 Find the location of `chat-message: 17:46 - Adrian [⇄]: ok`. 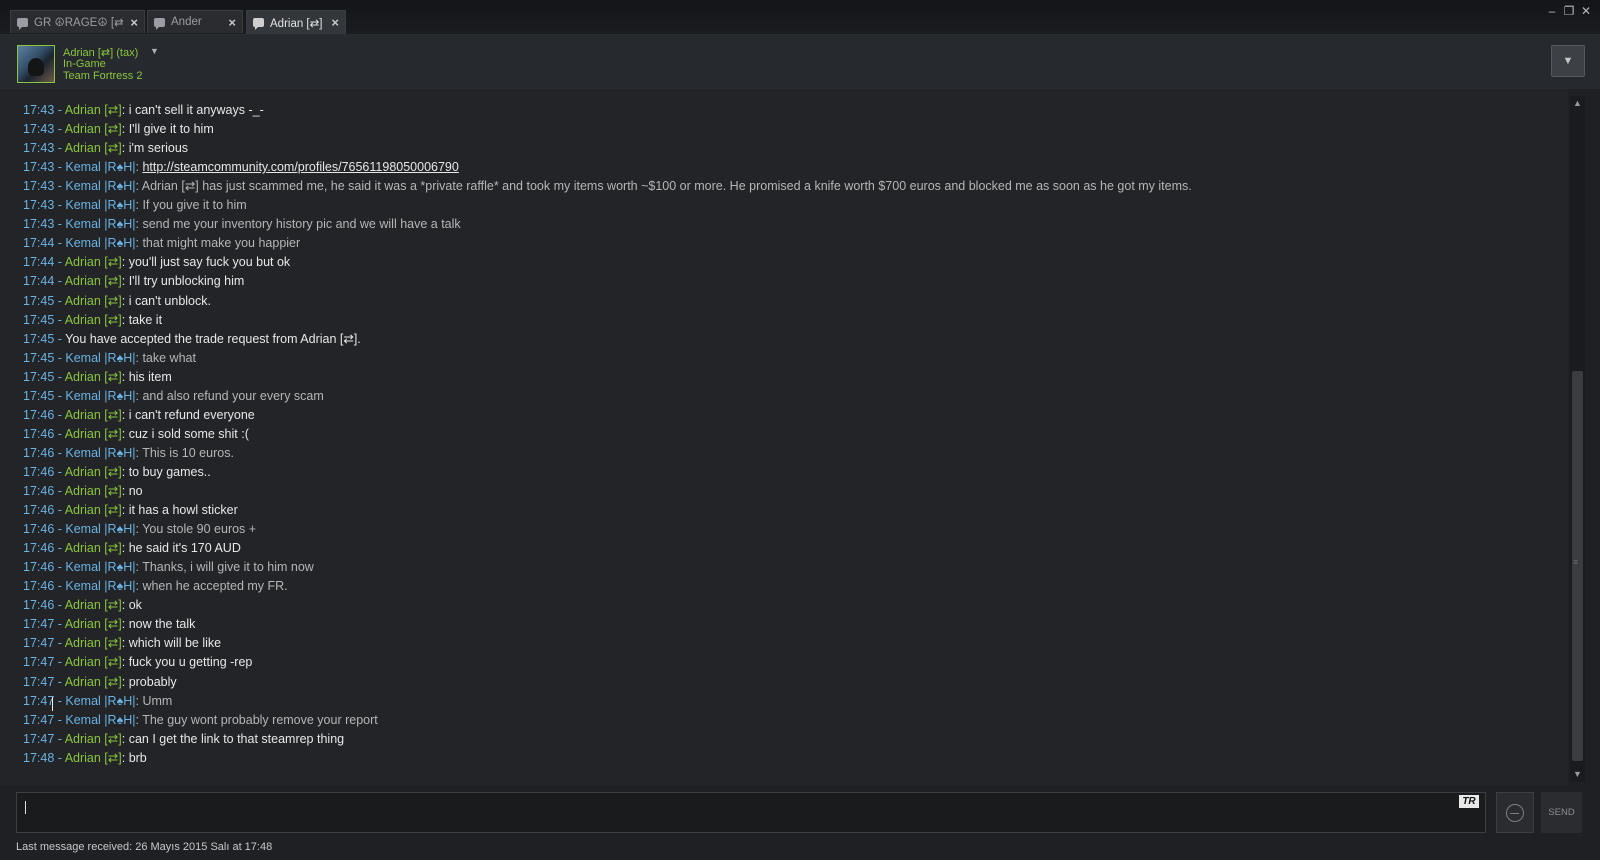

chat-message: 17:46 - Adrian [⇄]: ok is located at coordinates (82, 605).